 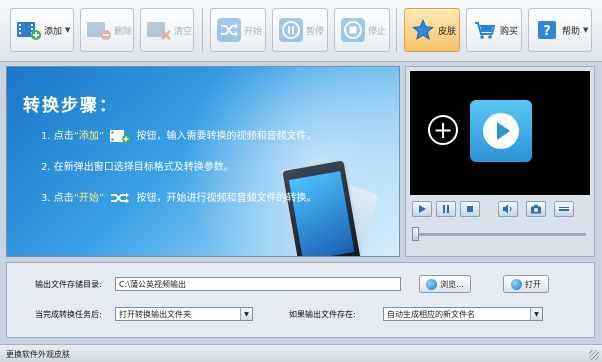 I want to click on delete-button: 删除, so click(x=107, y=30).